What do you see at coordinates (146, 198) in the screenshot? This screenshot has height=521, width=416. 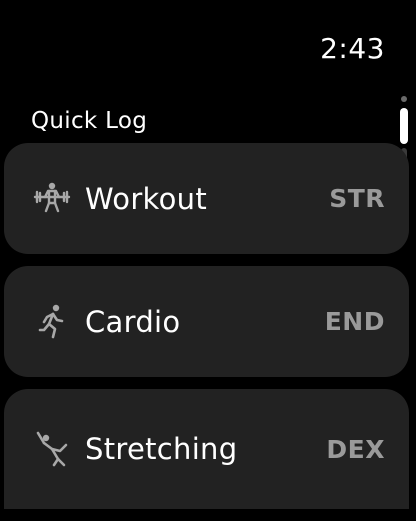 I see `quick-log-label: Workout` at bounding box center [146, 198].